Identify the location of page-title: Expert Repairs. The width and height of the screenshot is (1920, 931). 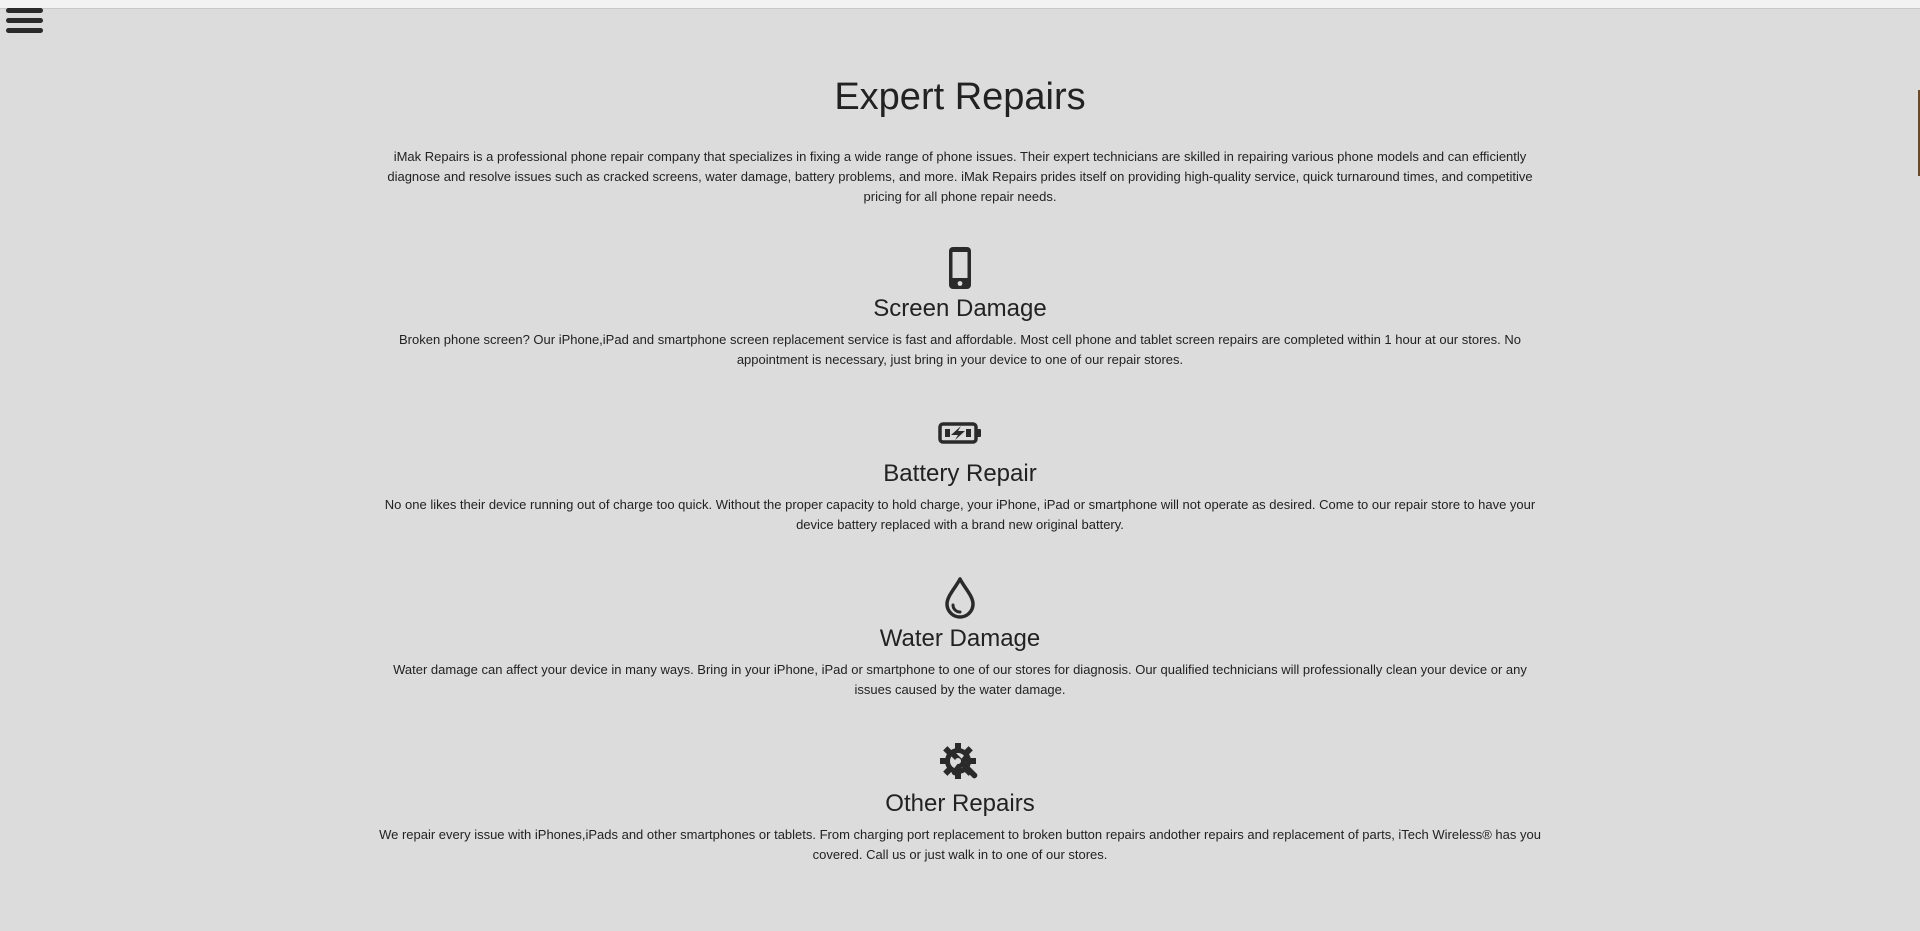
(960, 97).